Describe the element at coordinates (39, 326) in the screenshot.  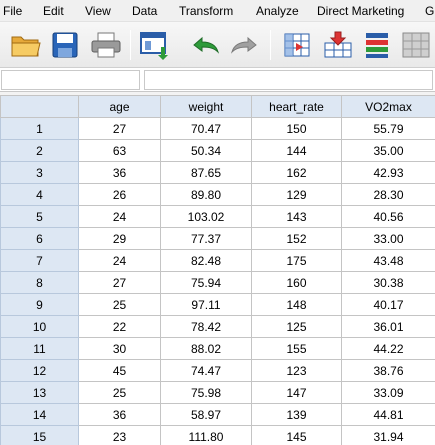
I see `row-number: 10` at that location.